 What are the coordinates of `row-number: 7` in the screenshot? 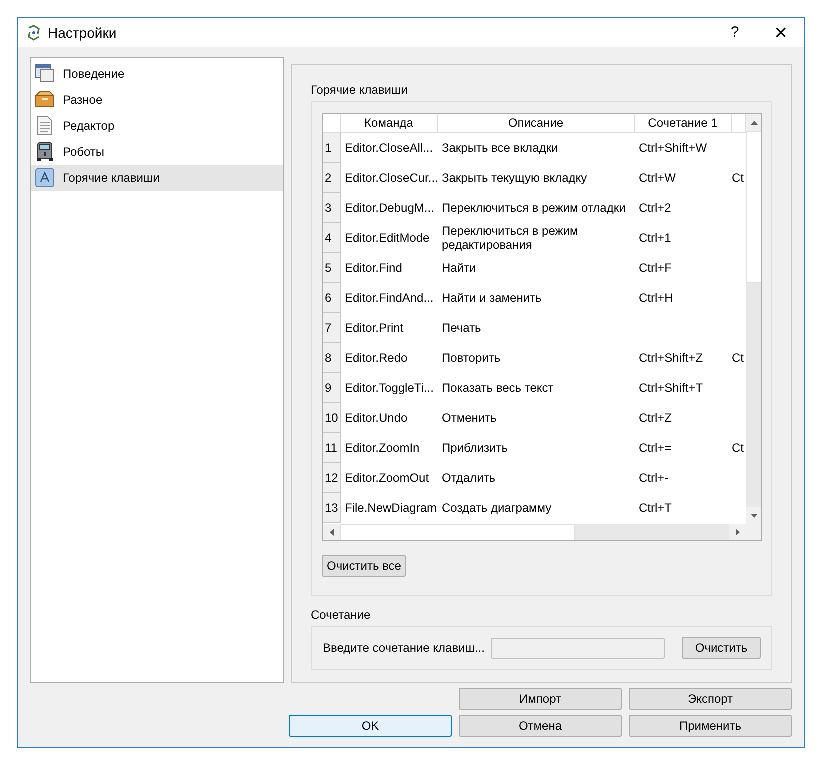 It's located at (332, 328).